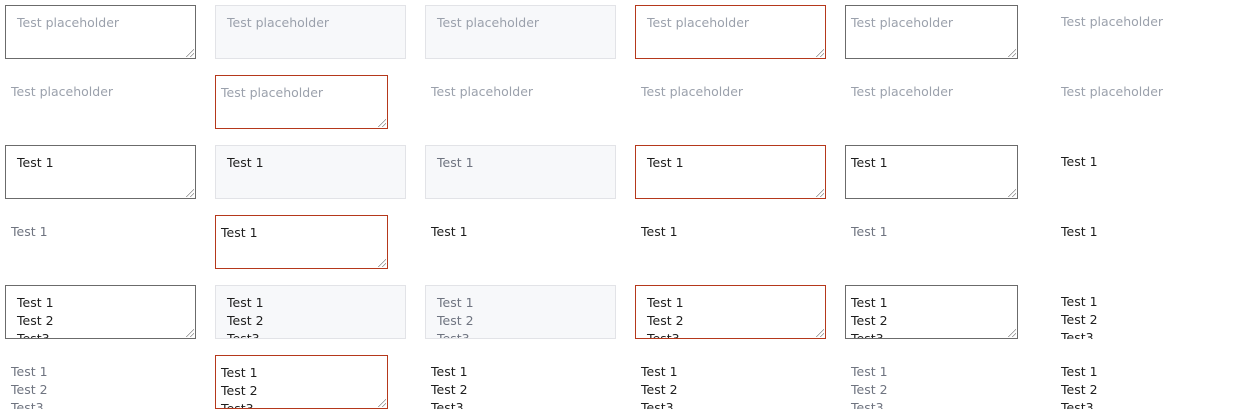 This screenshot has height=420, width=1260. Describe the element at coordinates (100, 242) in the screenshot. I see `textarea-r4-c1: Test 1` at that location.